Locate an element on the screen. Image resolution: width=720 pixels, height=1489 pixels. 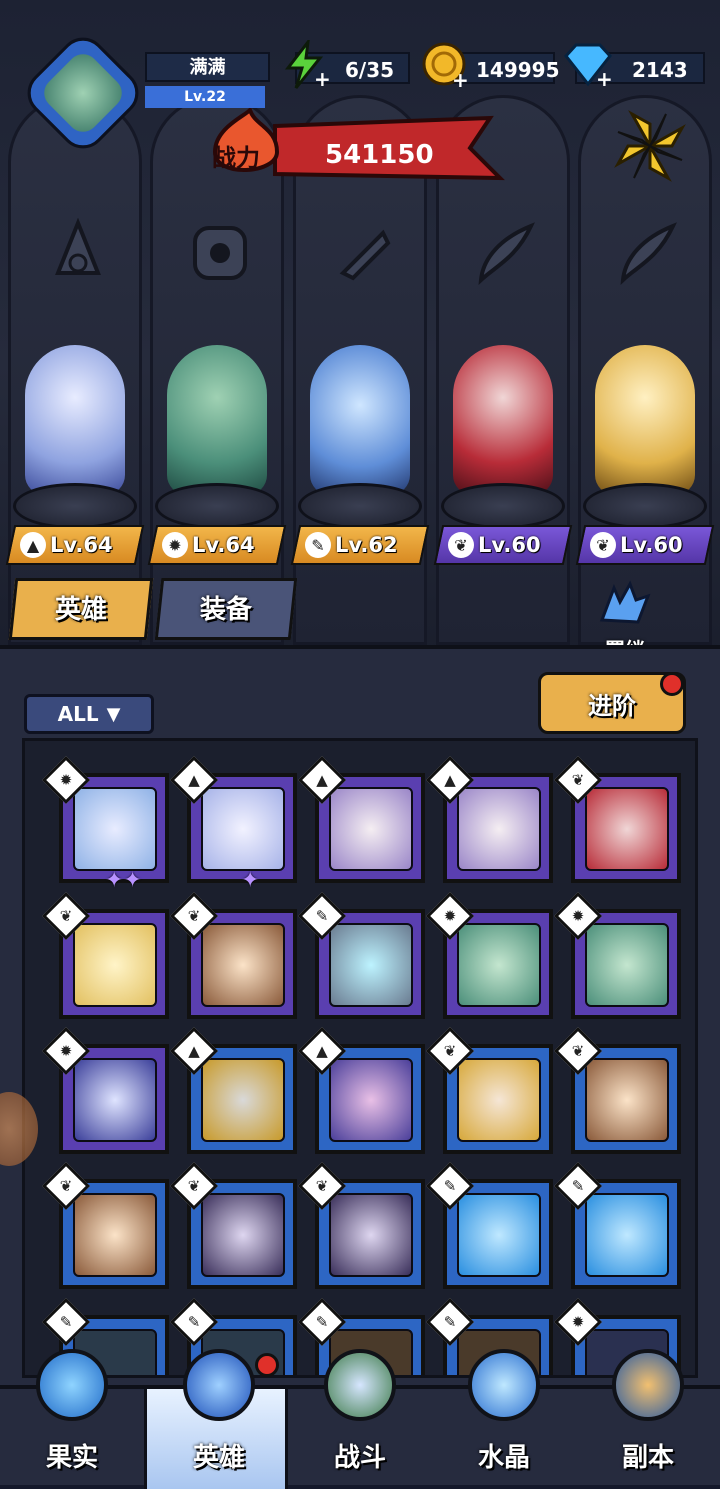
warrior-icon: ✹ is located at coordinates (175, 545).